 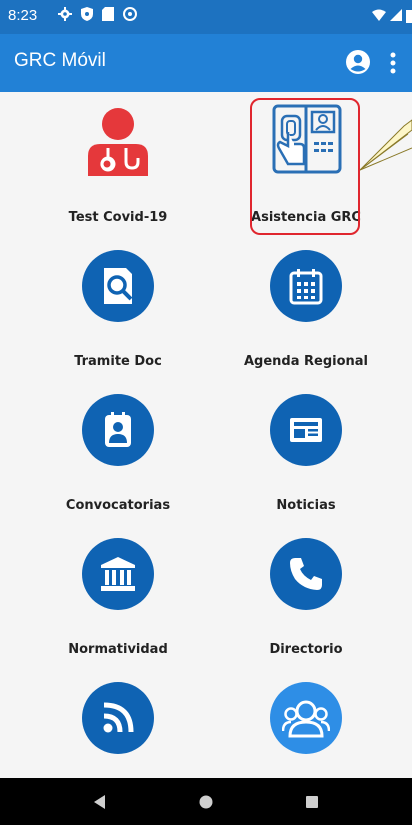 What do you see at coordinates (118, 361) in the screenshot?
I see `tile-label: Tramite Doc` at bounding box center [118, 361].